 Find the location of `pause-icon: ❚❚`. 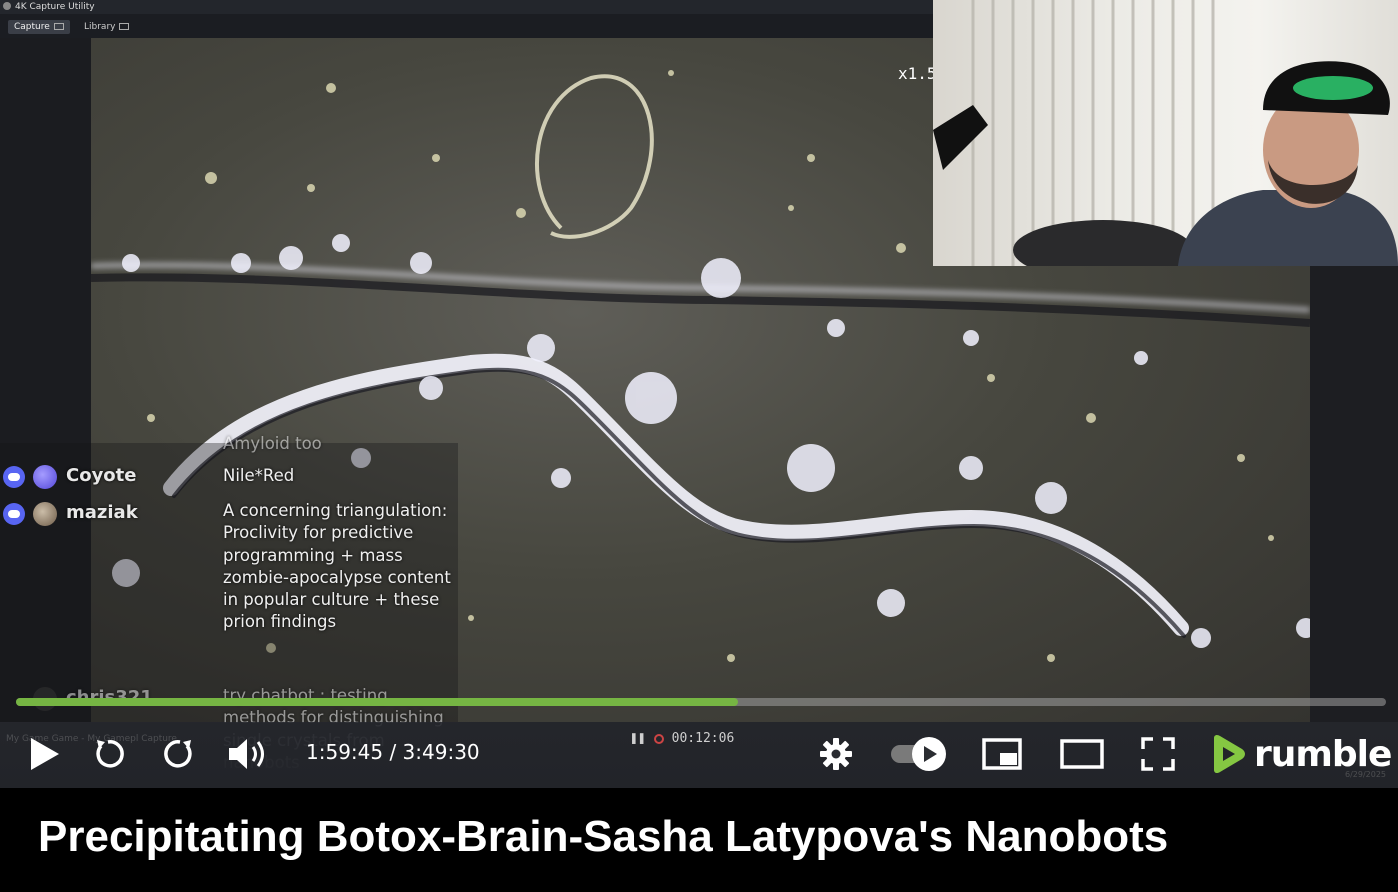

pause-icon: ❚❚ is located at coordinates (638, 738).